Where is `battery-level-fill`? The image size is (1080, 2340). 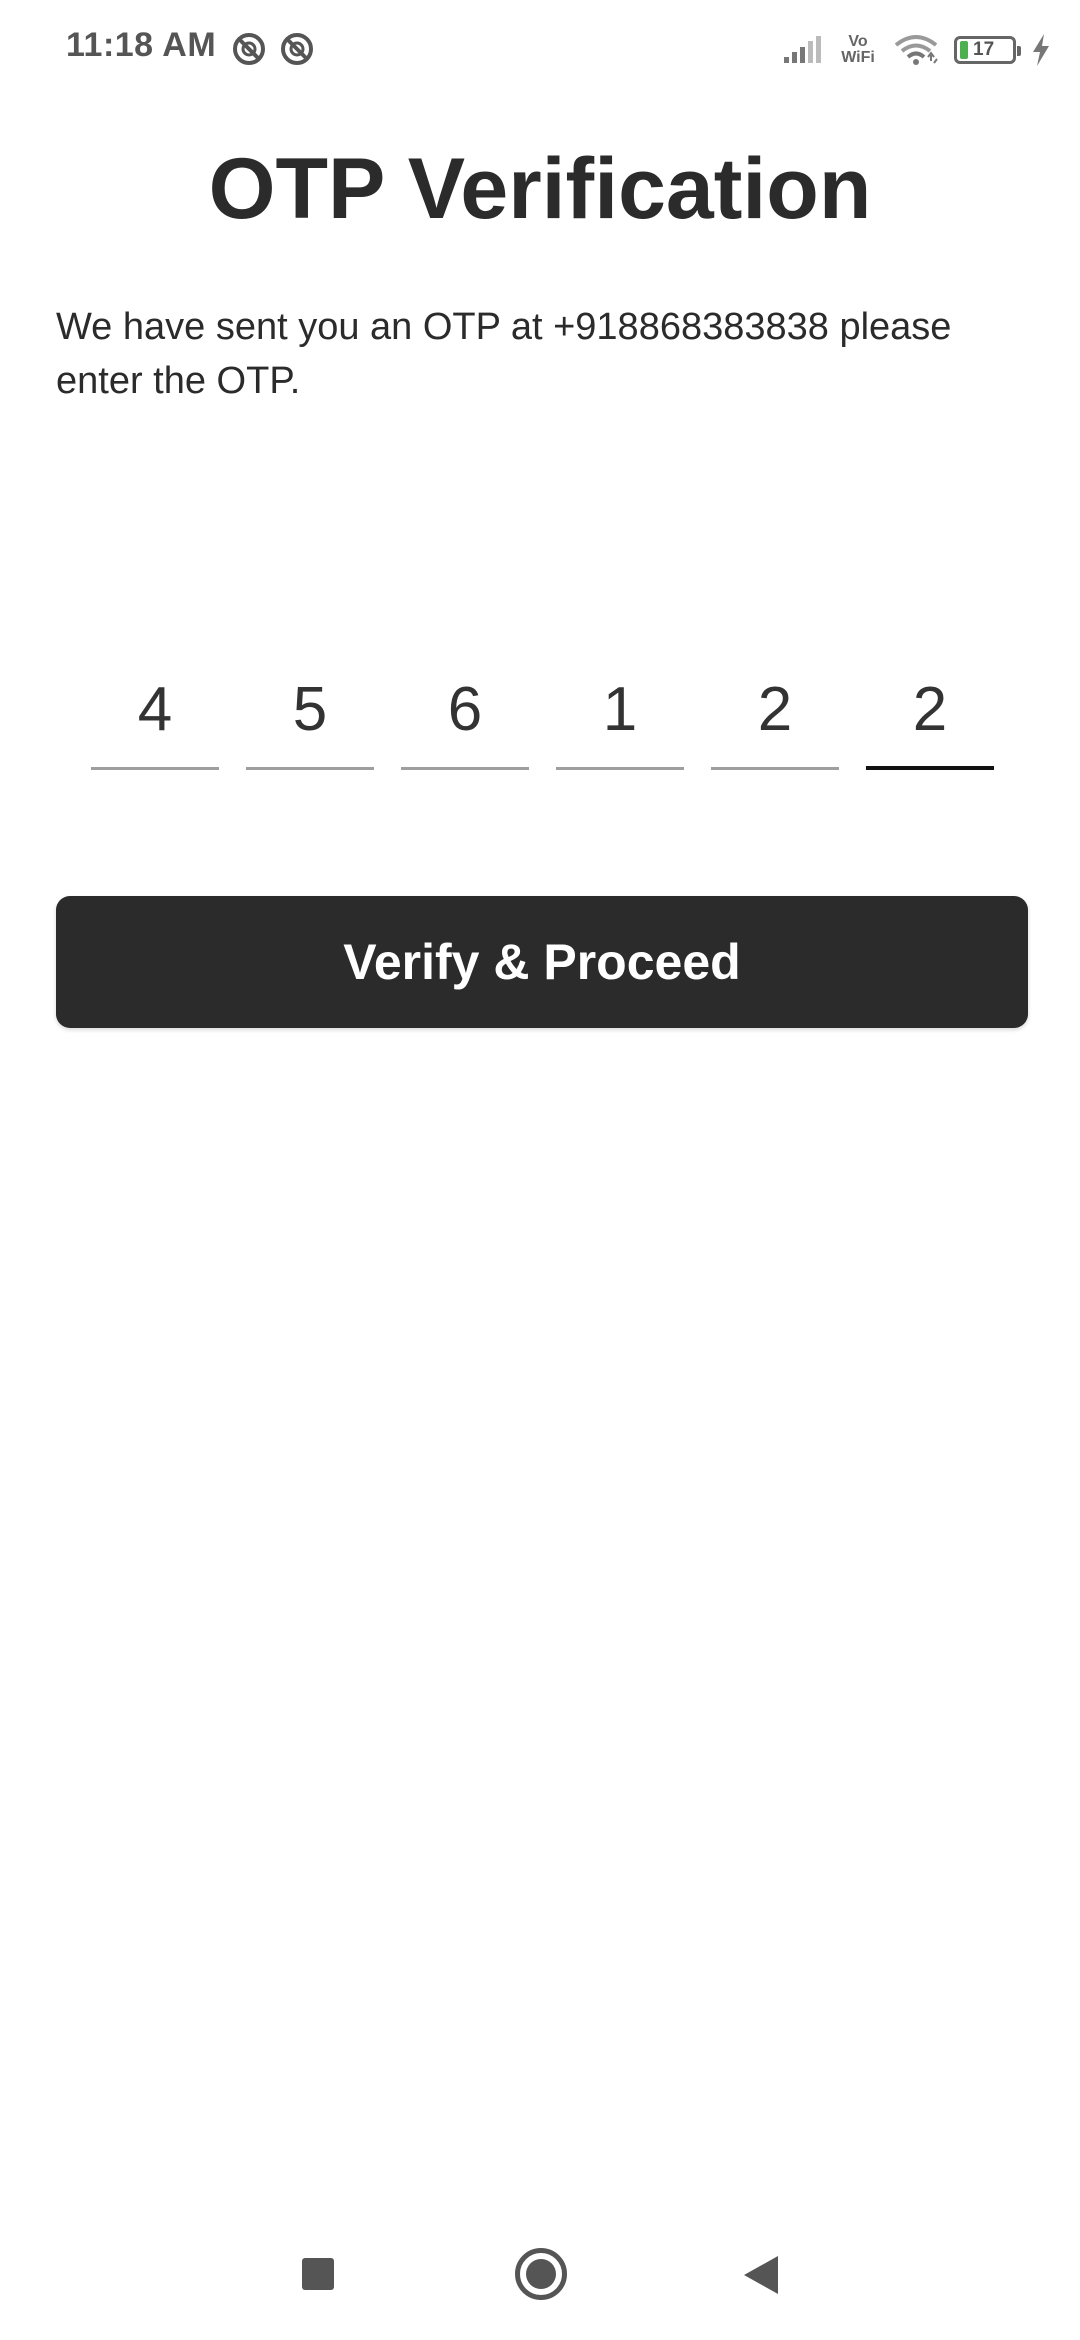
battery-level-fill is located at coordinates (964, 50).